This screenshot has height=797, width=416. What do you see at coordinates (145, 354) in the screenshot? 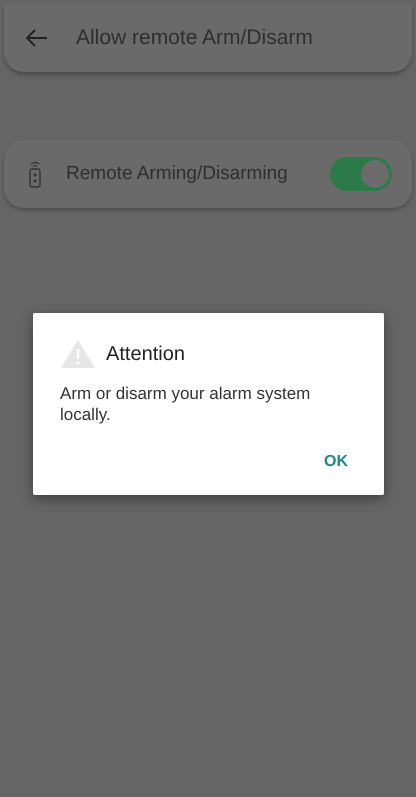
I see `dialog-title: Attention` at bounding box center [145, 354].